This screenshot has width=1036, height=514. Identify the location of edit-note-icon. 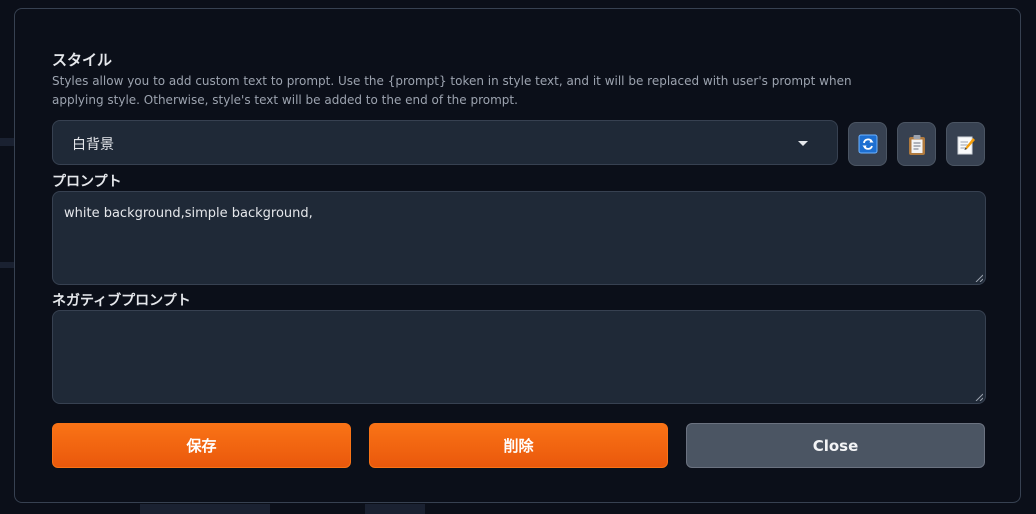
(966, 145).